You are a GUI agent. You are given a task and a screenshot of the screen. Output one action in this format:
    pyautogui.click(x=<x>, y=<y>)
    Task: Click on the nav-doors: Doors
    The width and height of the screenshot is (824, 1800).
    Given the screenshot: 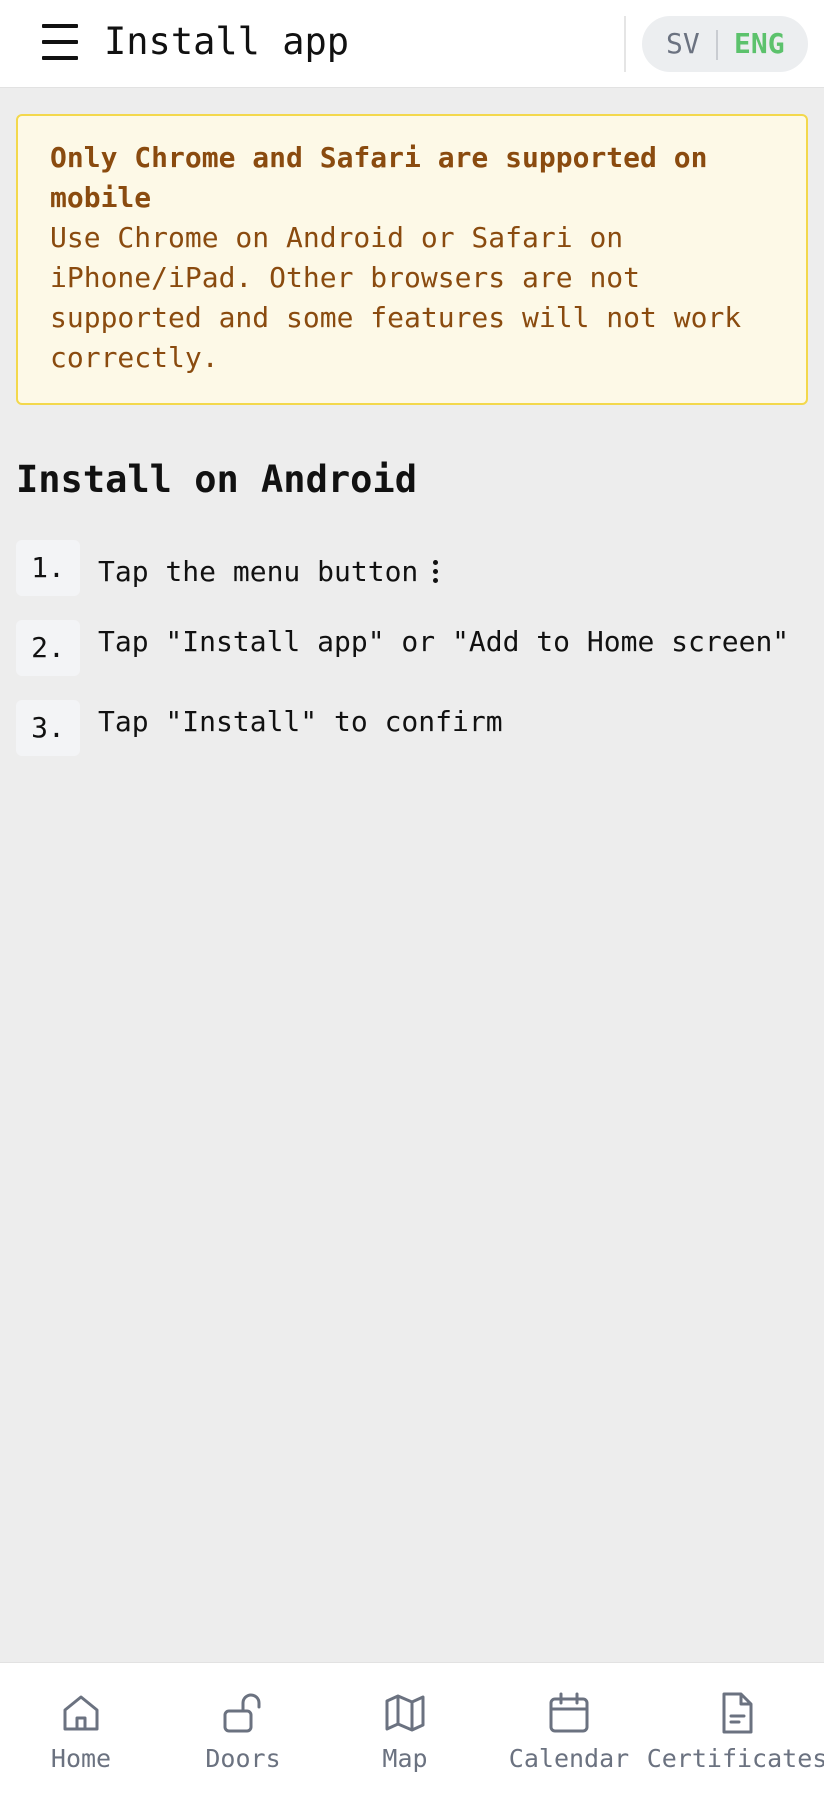 What is the action you would take?
    pyautogui.click(x=243, y=1731)
    